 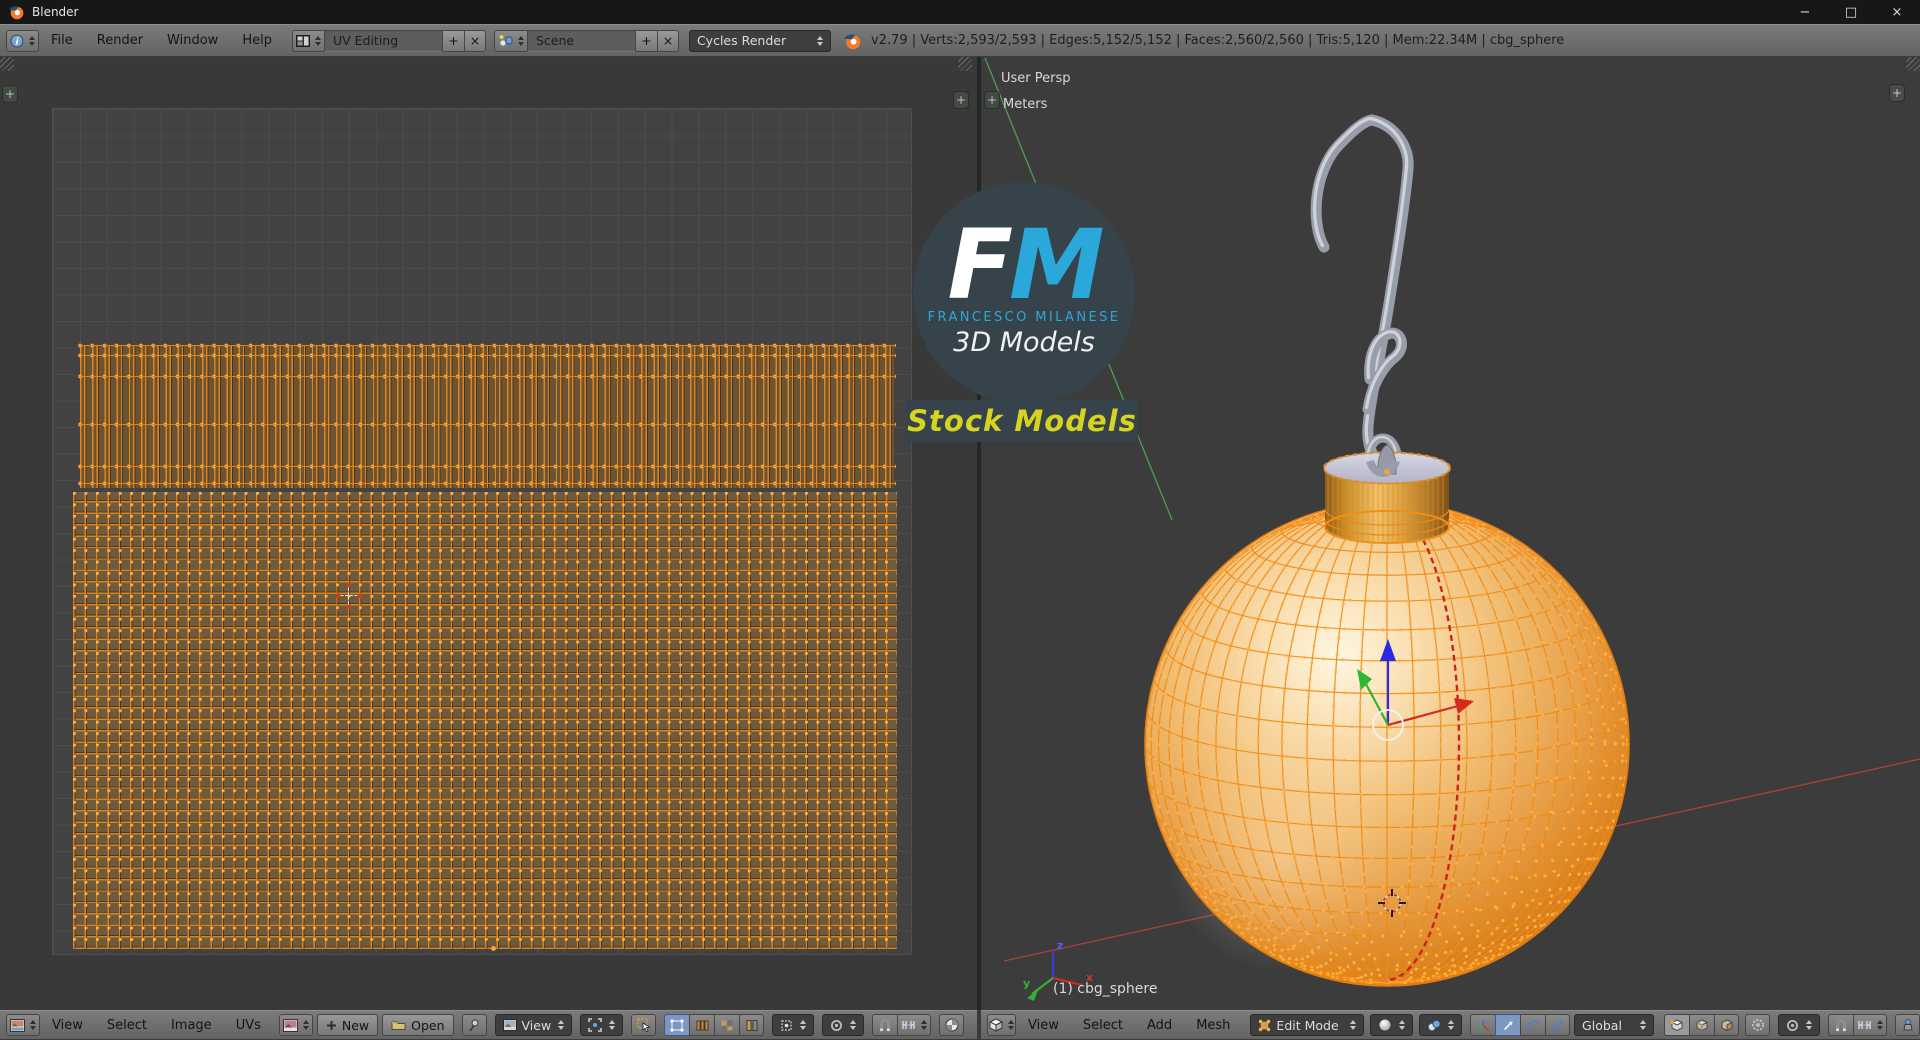 What do you see at coordinates (1060, 945) in the screenshot?
I see `mini-axis-z-label: z` at bounding box center [1060, 945].